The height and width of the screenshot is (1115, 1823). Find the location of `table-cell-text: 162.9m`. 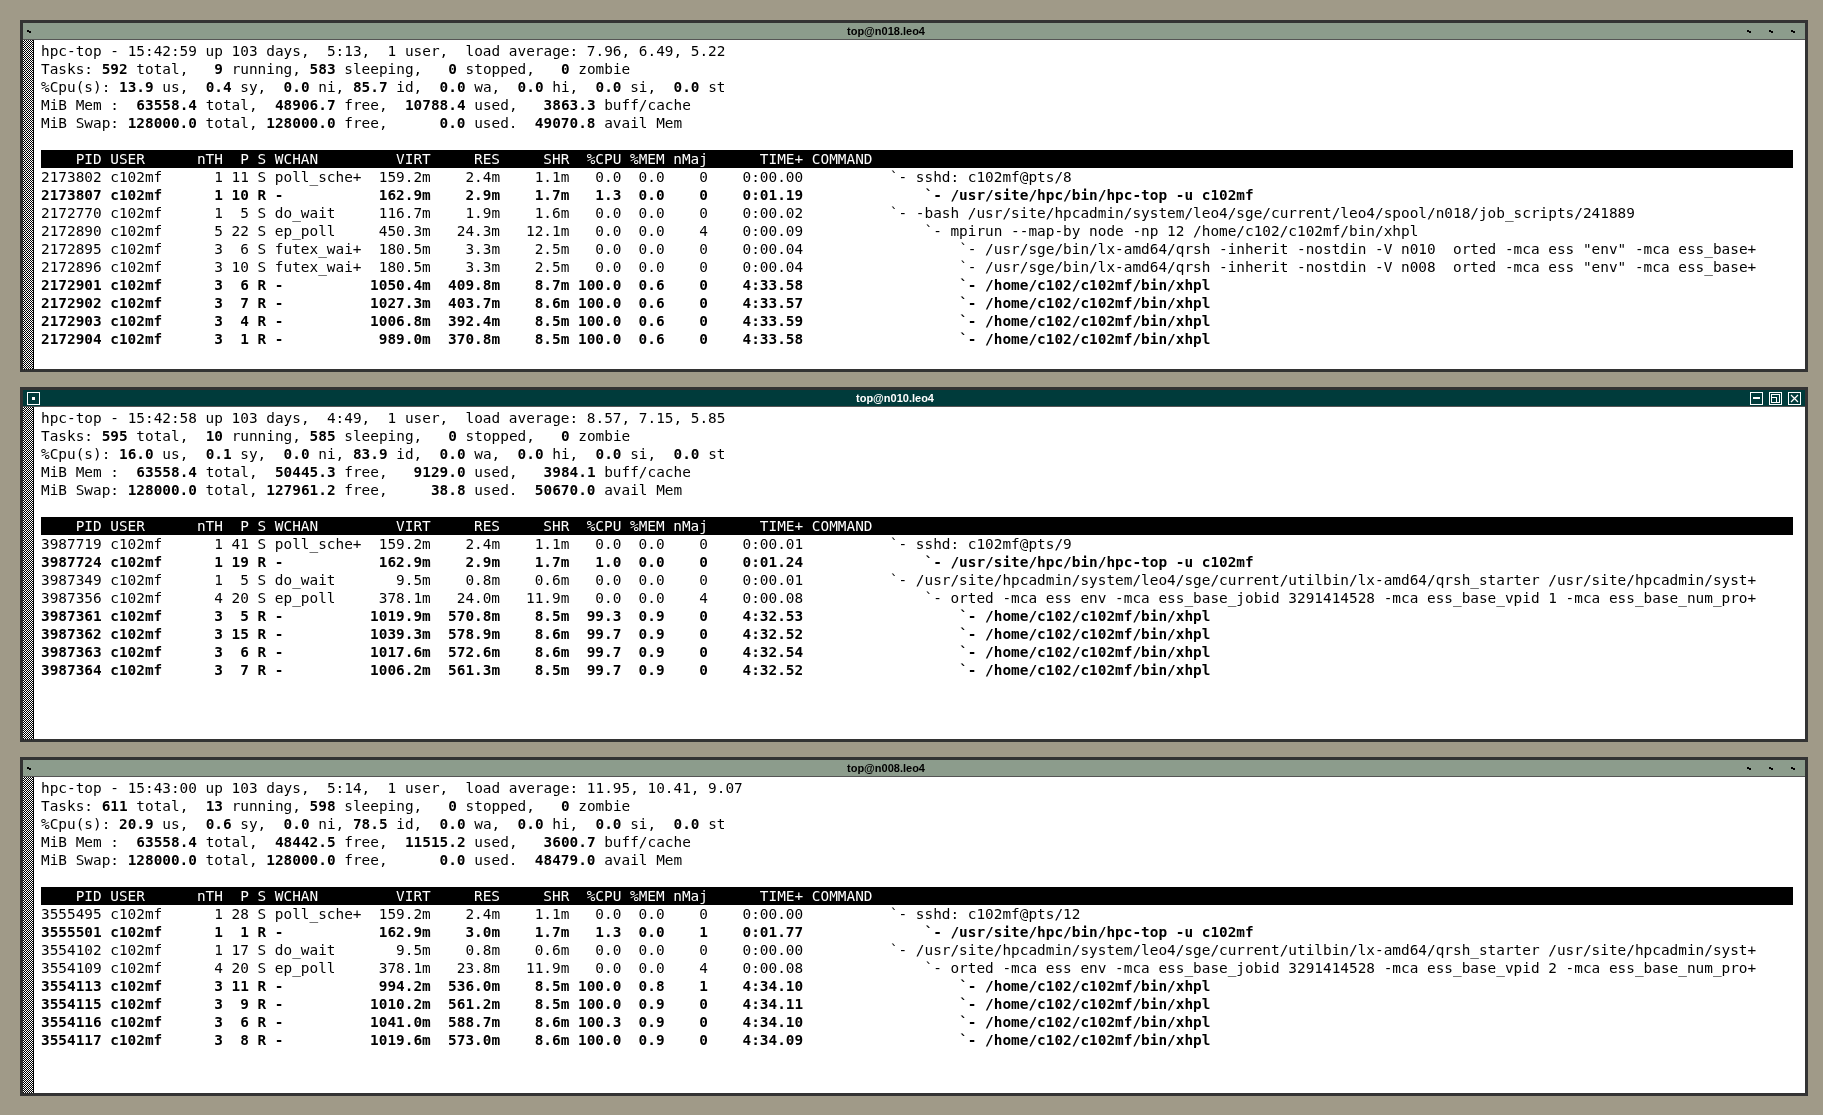

table-cell-text: 162.9m is located at coordinates (404, 195).